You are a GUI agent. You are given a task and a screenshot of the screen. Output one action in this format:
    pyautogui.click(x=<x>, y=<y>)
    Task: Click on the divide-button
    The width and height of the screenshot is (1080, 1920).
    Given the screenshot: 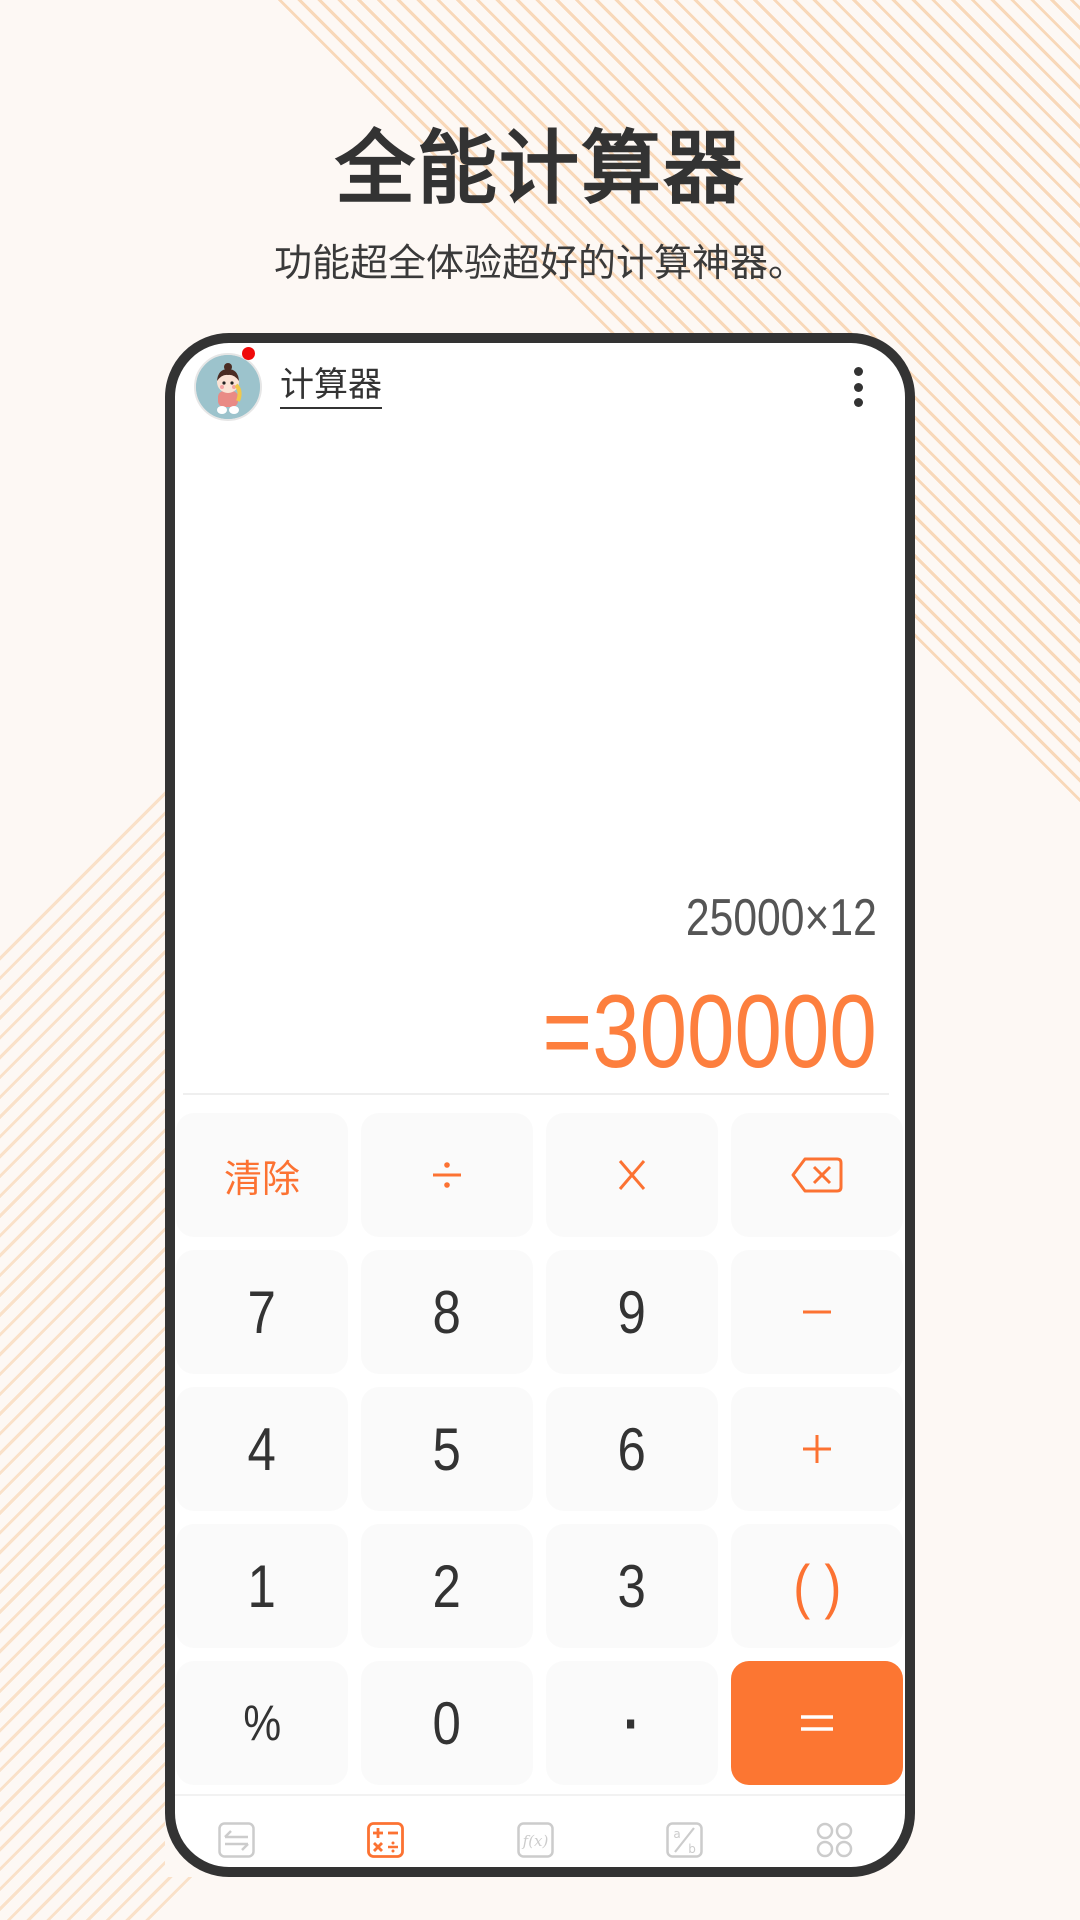 What is the action you would take?
    pyautogui.click(x=447, y=1175)
    